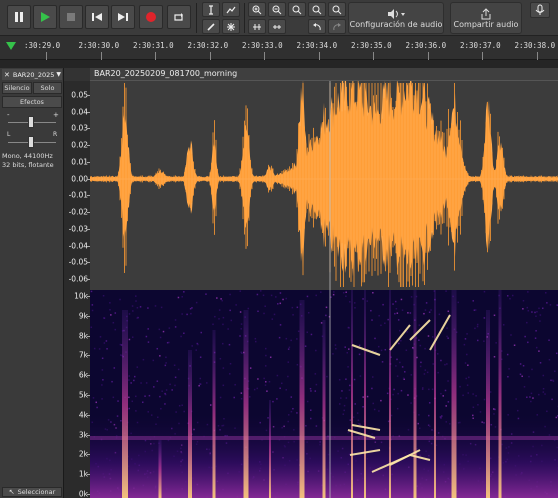 This screenshot has width=558, height=498. Describe the element at coordinates (19, 17) in the screenshot. I see `pause-button` at that location.